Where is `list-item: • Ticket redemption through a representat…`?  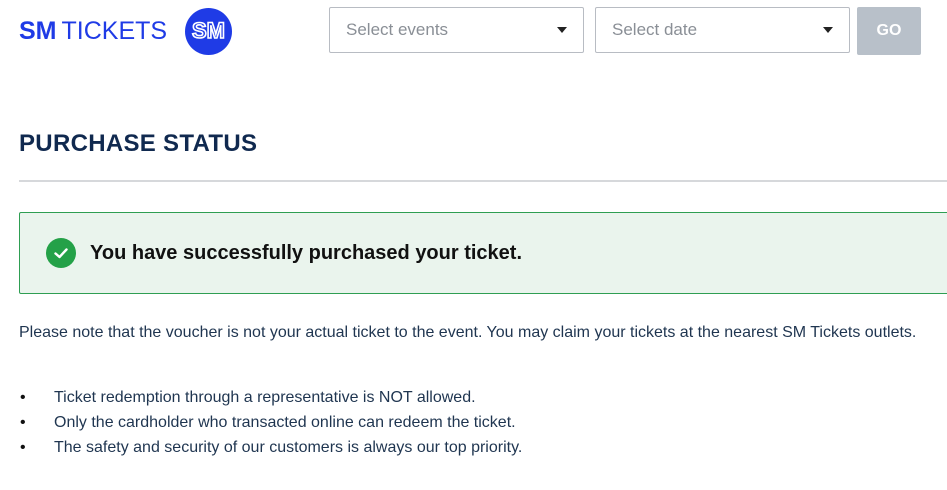 list-item: • Ticket redemption through a representat… is located at coordinates (270, 397).